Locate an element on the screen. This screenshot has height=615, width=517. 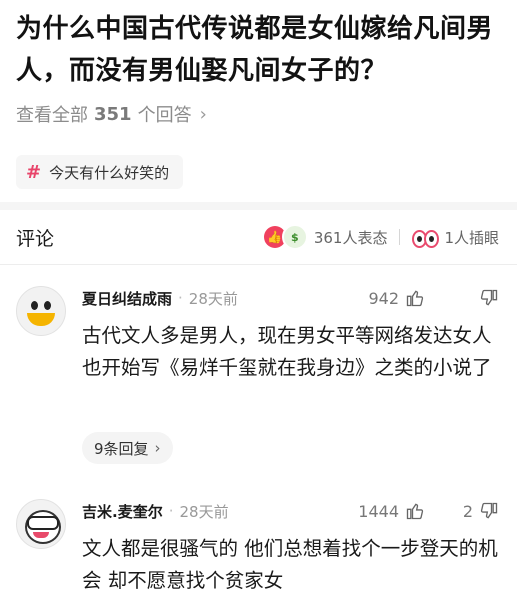
dislike-button is located at coordinates (486, 298).